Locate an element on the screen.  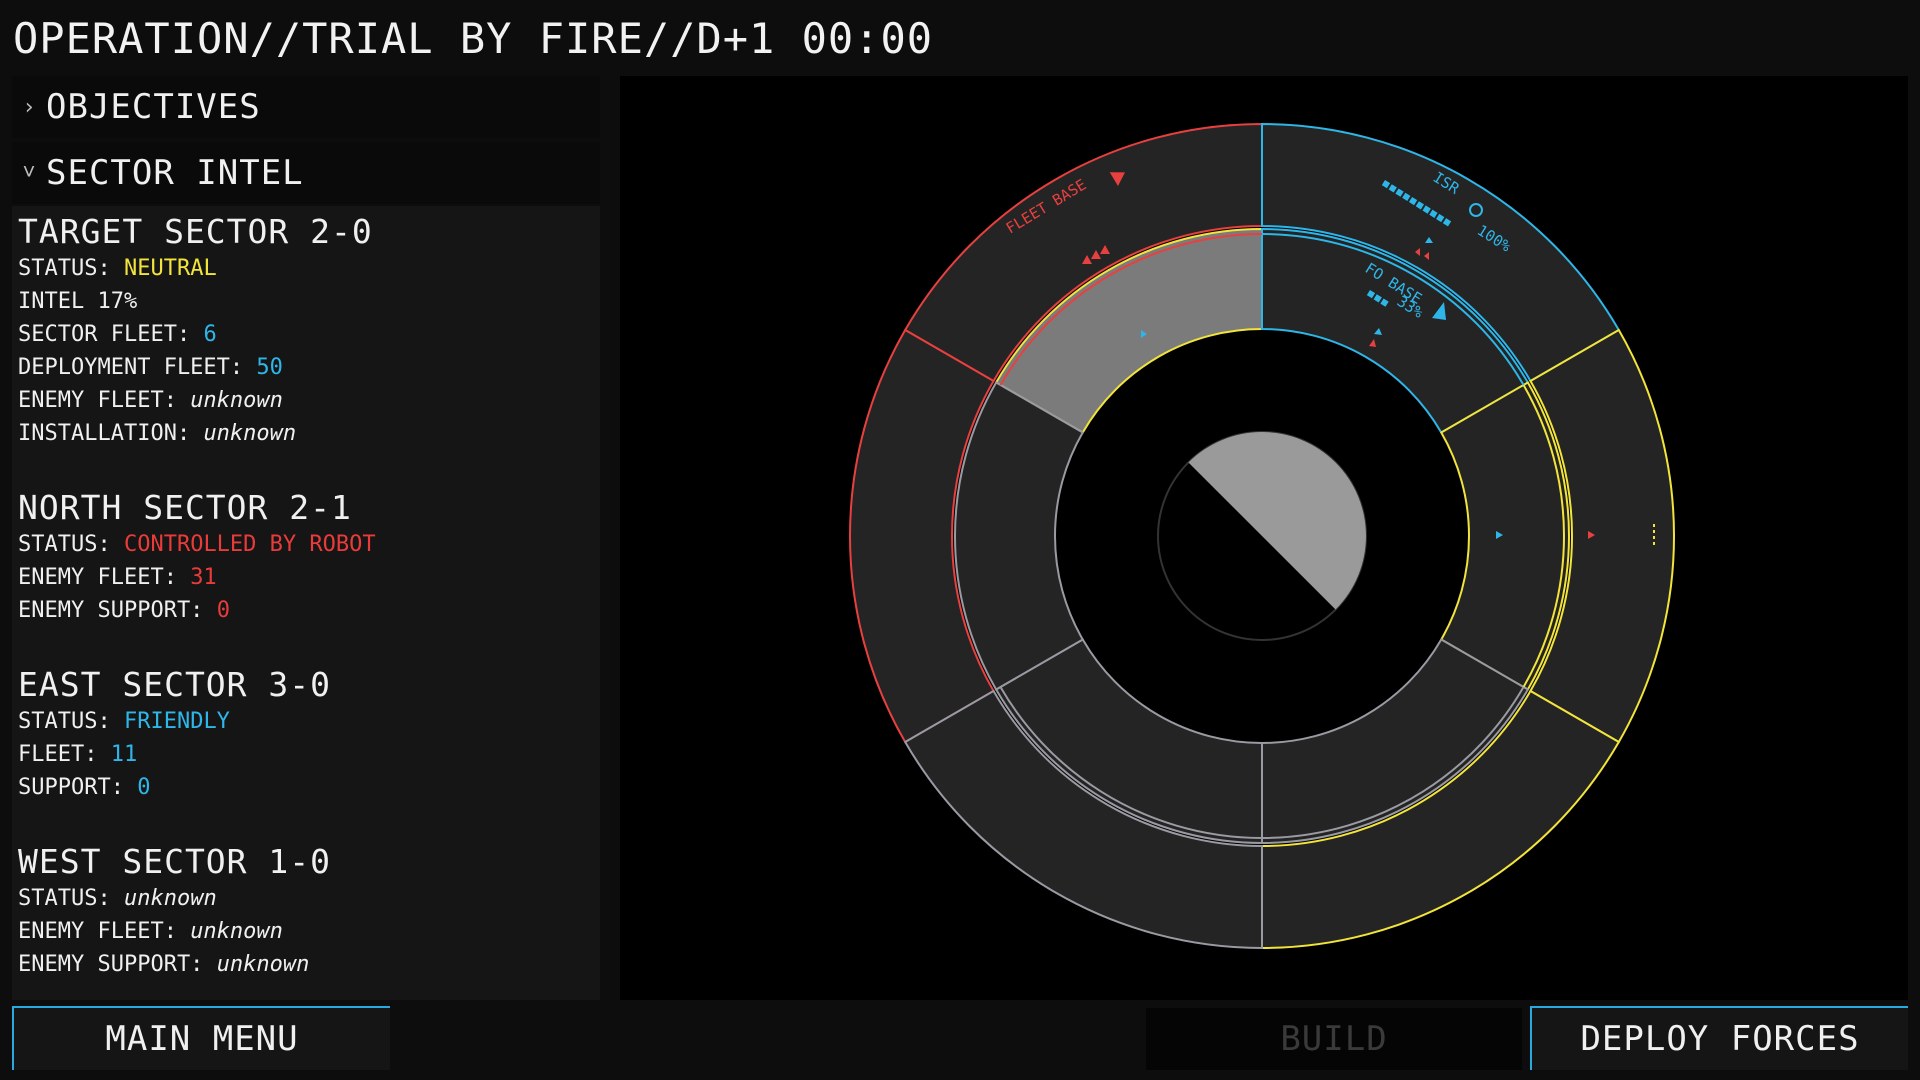
sector-fleet-label: SECTOR FLEET: is located at coordinates (111, 334).